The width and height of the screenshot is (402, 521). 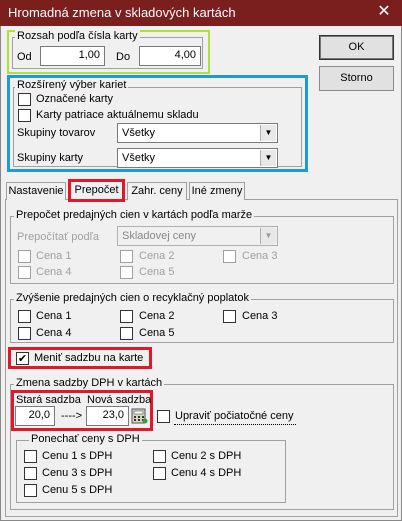 I want to click on keep-price4-label: Cenu 4 s DPH, so click(x=206, y=473).